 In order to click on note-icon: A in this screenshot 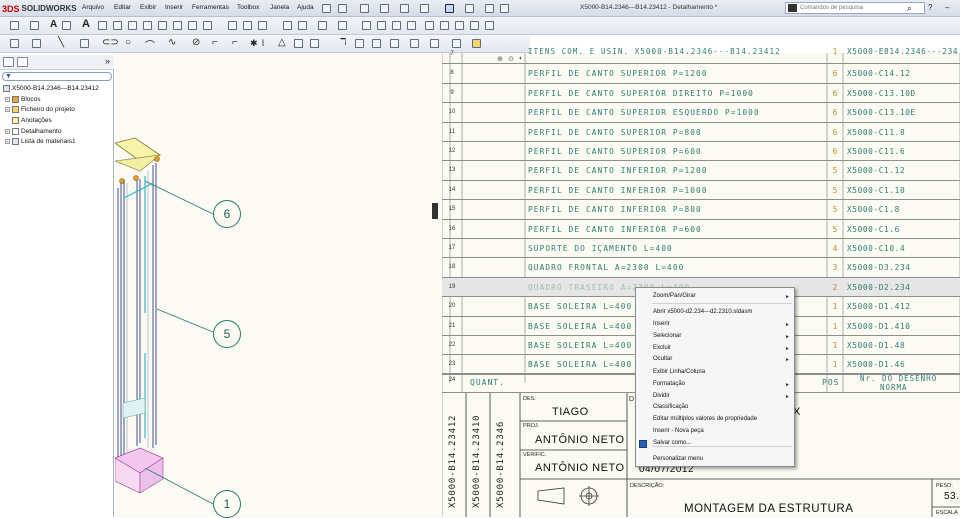, I will do `click(53, 24)`.